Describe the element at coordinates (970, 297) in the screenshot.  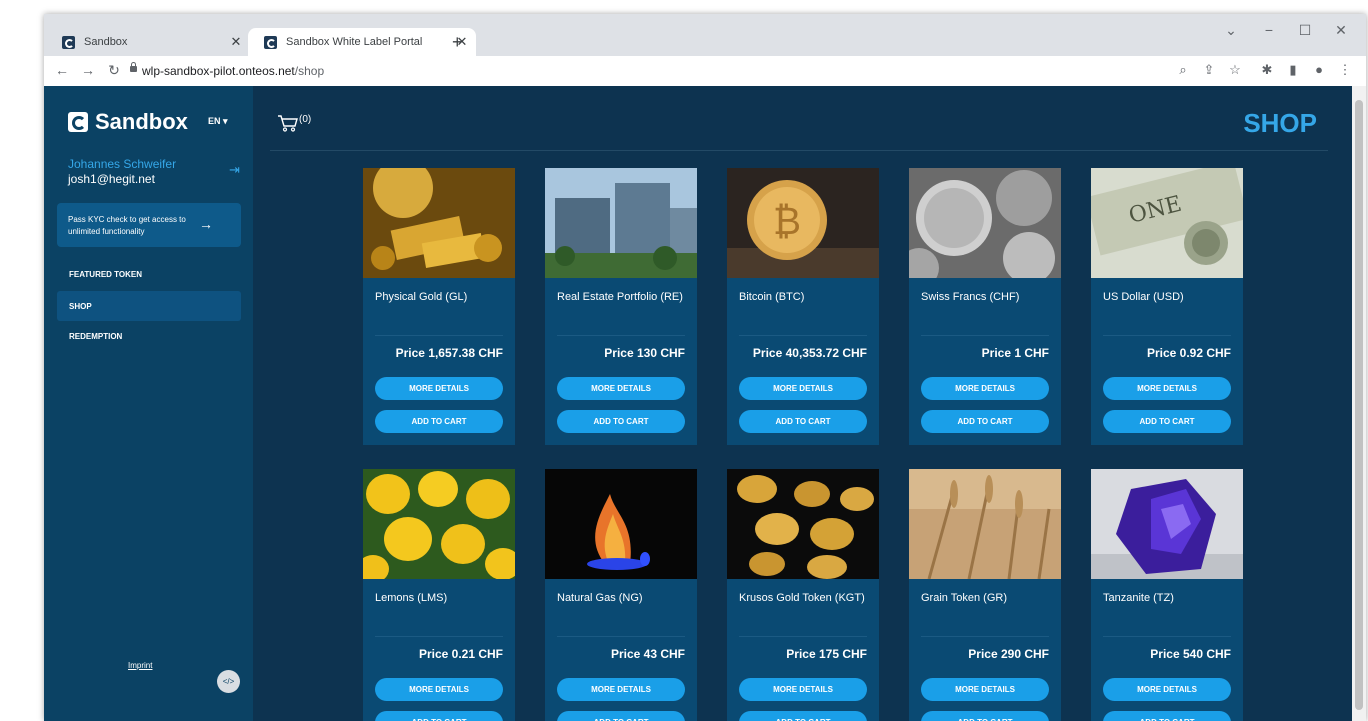
I see `product-name: Swiss Francs (CHF)` at that location.